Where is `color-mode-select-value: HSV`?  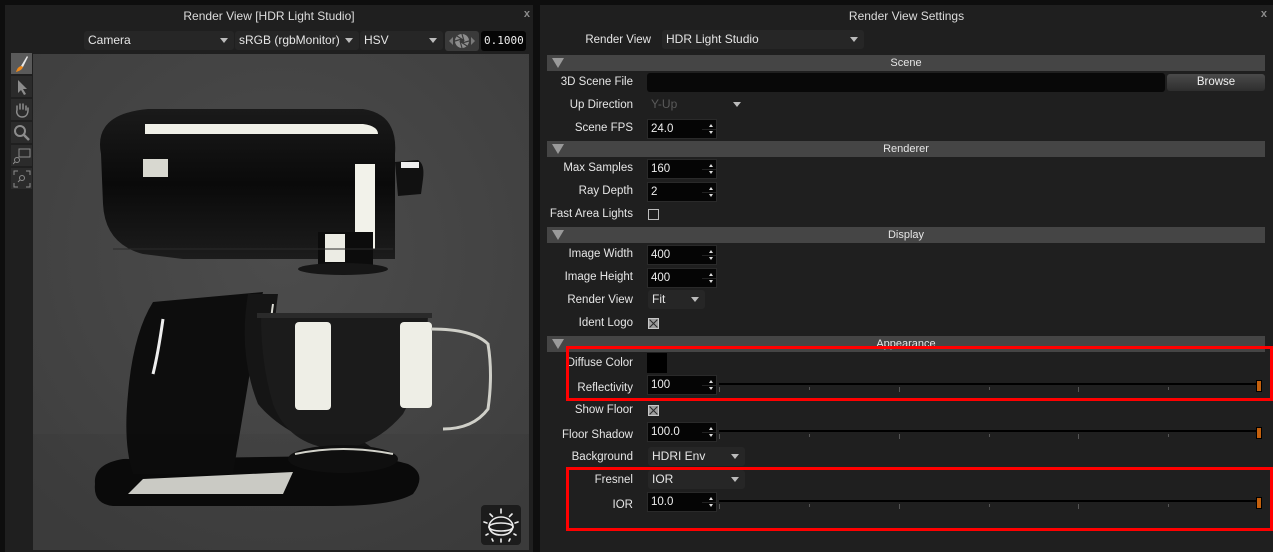
color-mode-select-value: HSV is located at coordinates (376, 40).